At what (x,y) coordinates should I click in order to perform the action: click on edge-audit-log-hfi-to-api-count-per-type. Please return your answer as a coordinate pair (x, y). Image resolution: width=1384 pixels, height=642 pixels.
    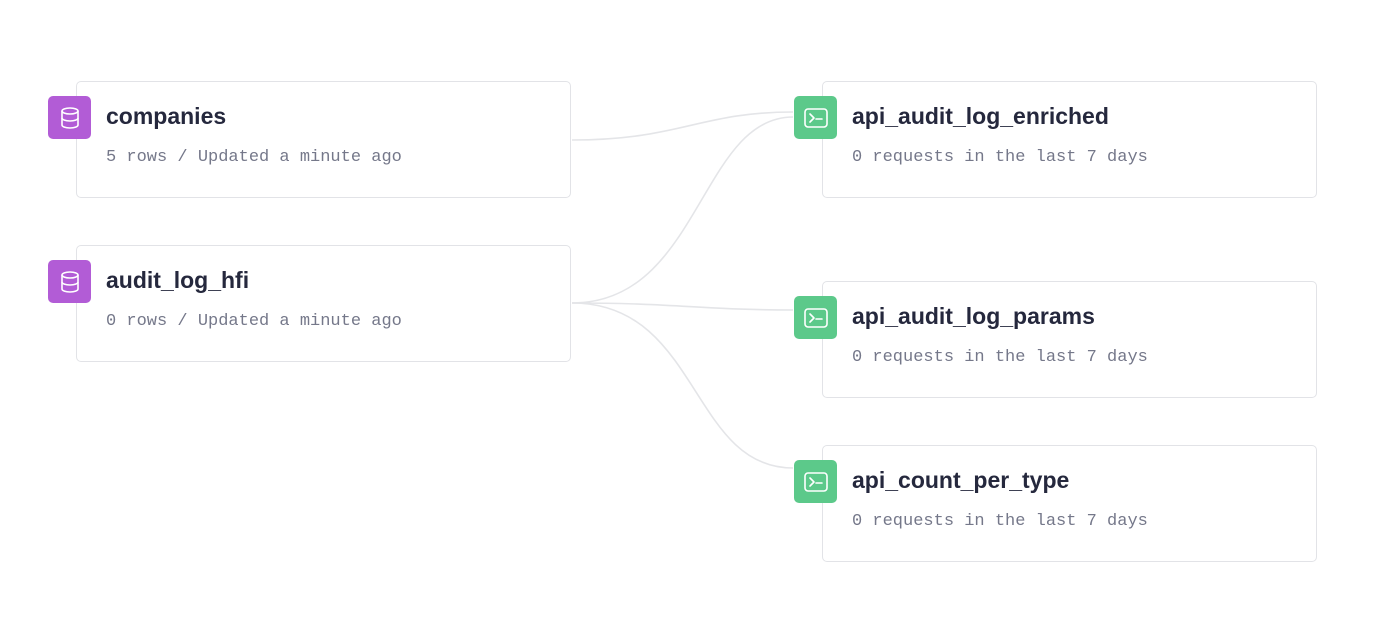
    Looking at the image, I should click on (682, 385).